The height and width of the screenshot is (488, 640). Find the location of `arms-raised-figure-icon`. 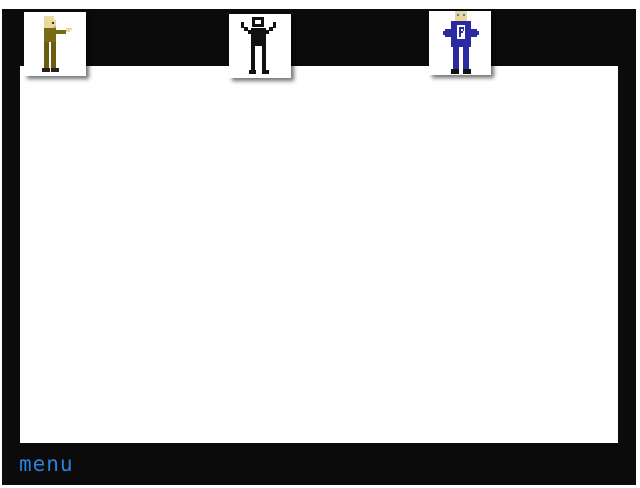

arms-raised-figure-icon is located at coordinates (258, 45).